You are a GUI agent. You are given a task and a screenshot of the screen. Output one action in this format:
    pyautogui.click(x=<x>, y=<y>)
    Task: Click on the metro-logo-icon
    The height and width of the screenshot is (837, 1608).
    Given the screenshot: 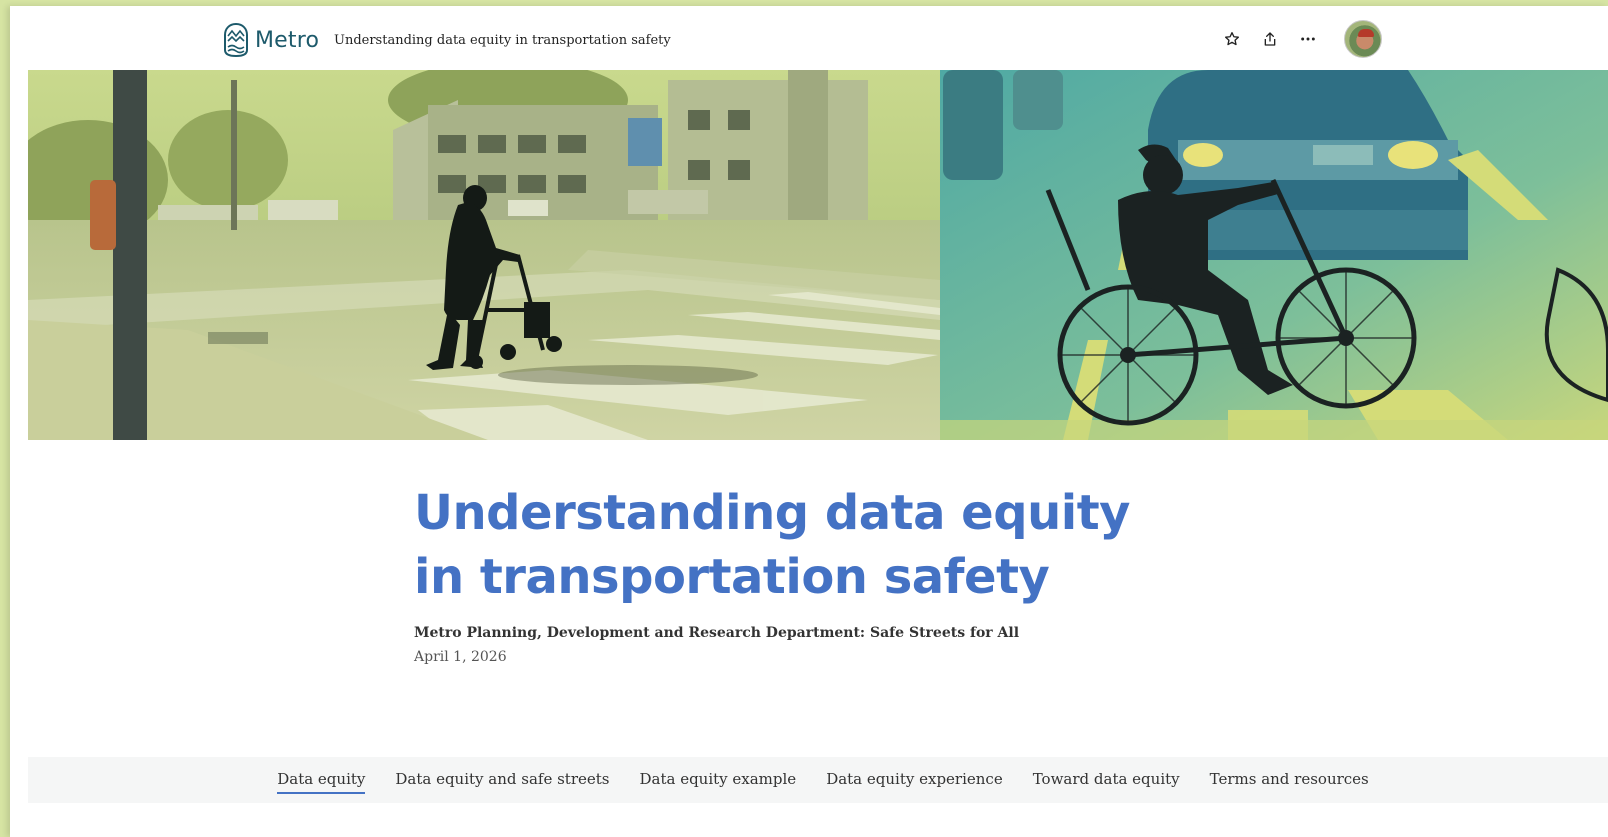 What is the action you would take?
    pyautogui.click(x=236, y=40)
    